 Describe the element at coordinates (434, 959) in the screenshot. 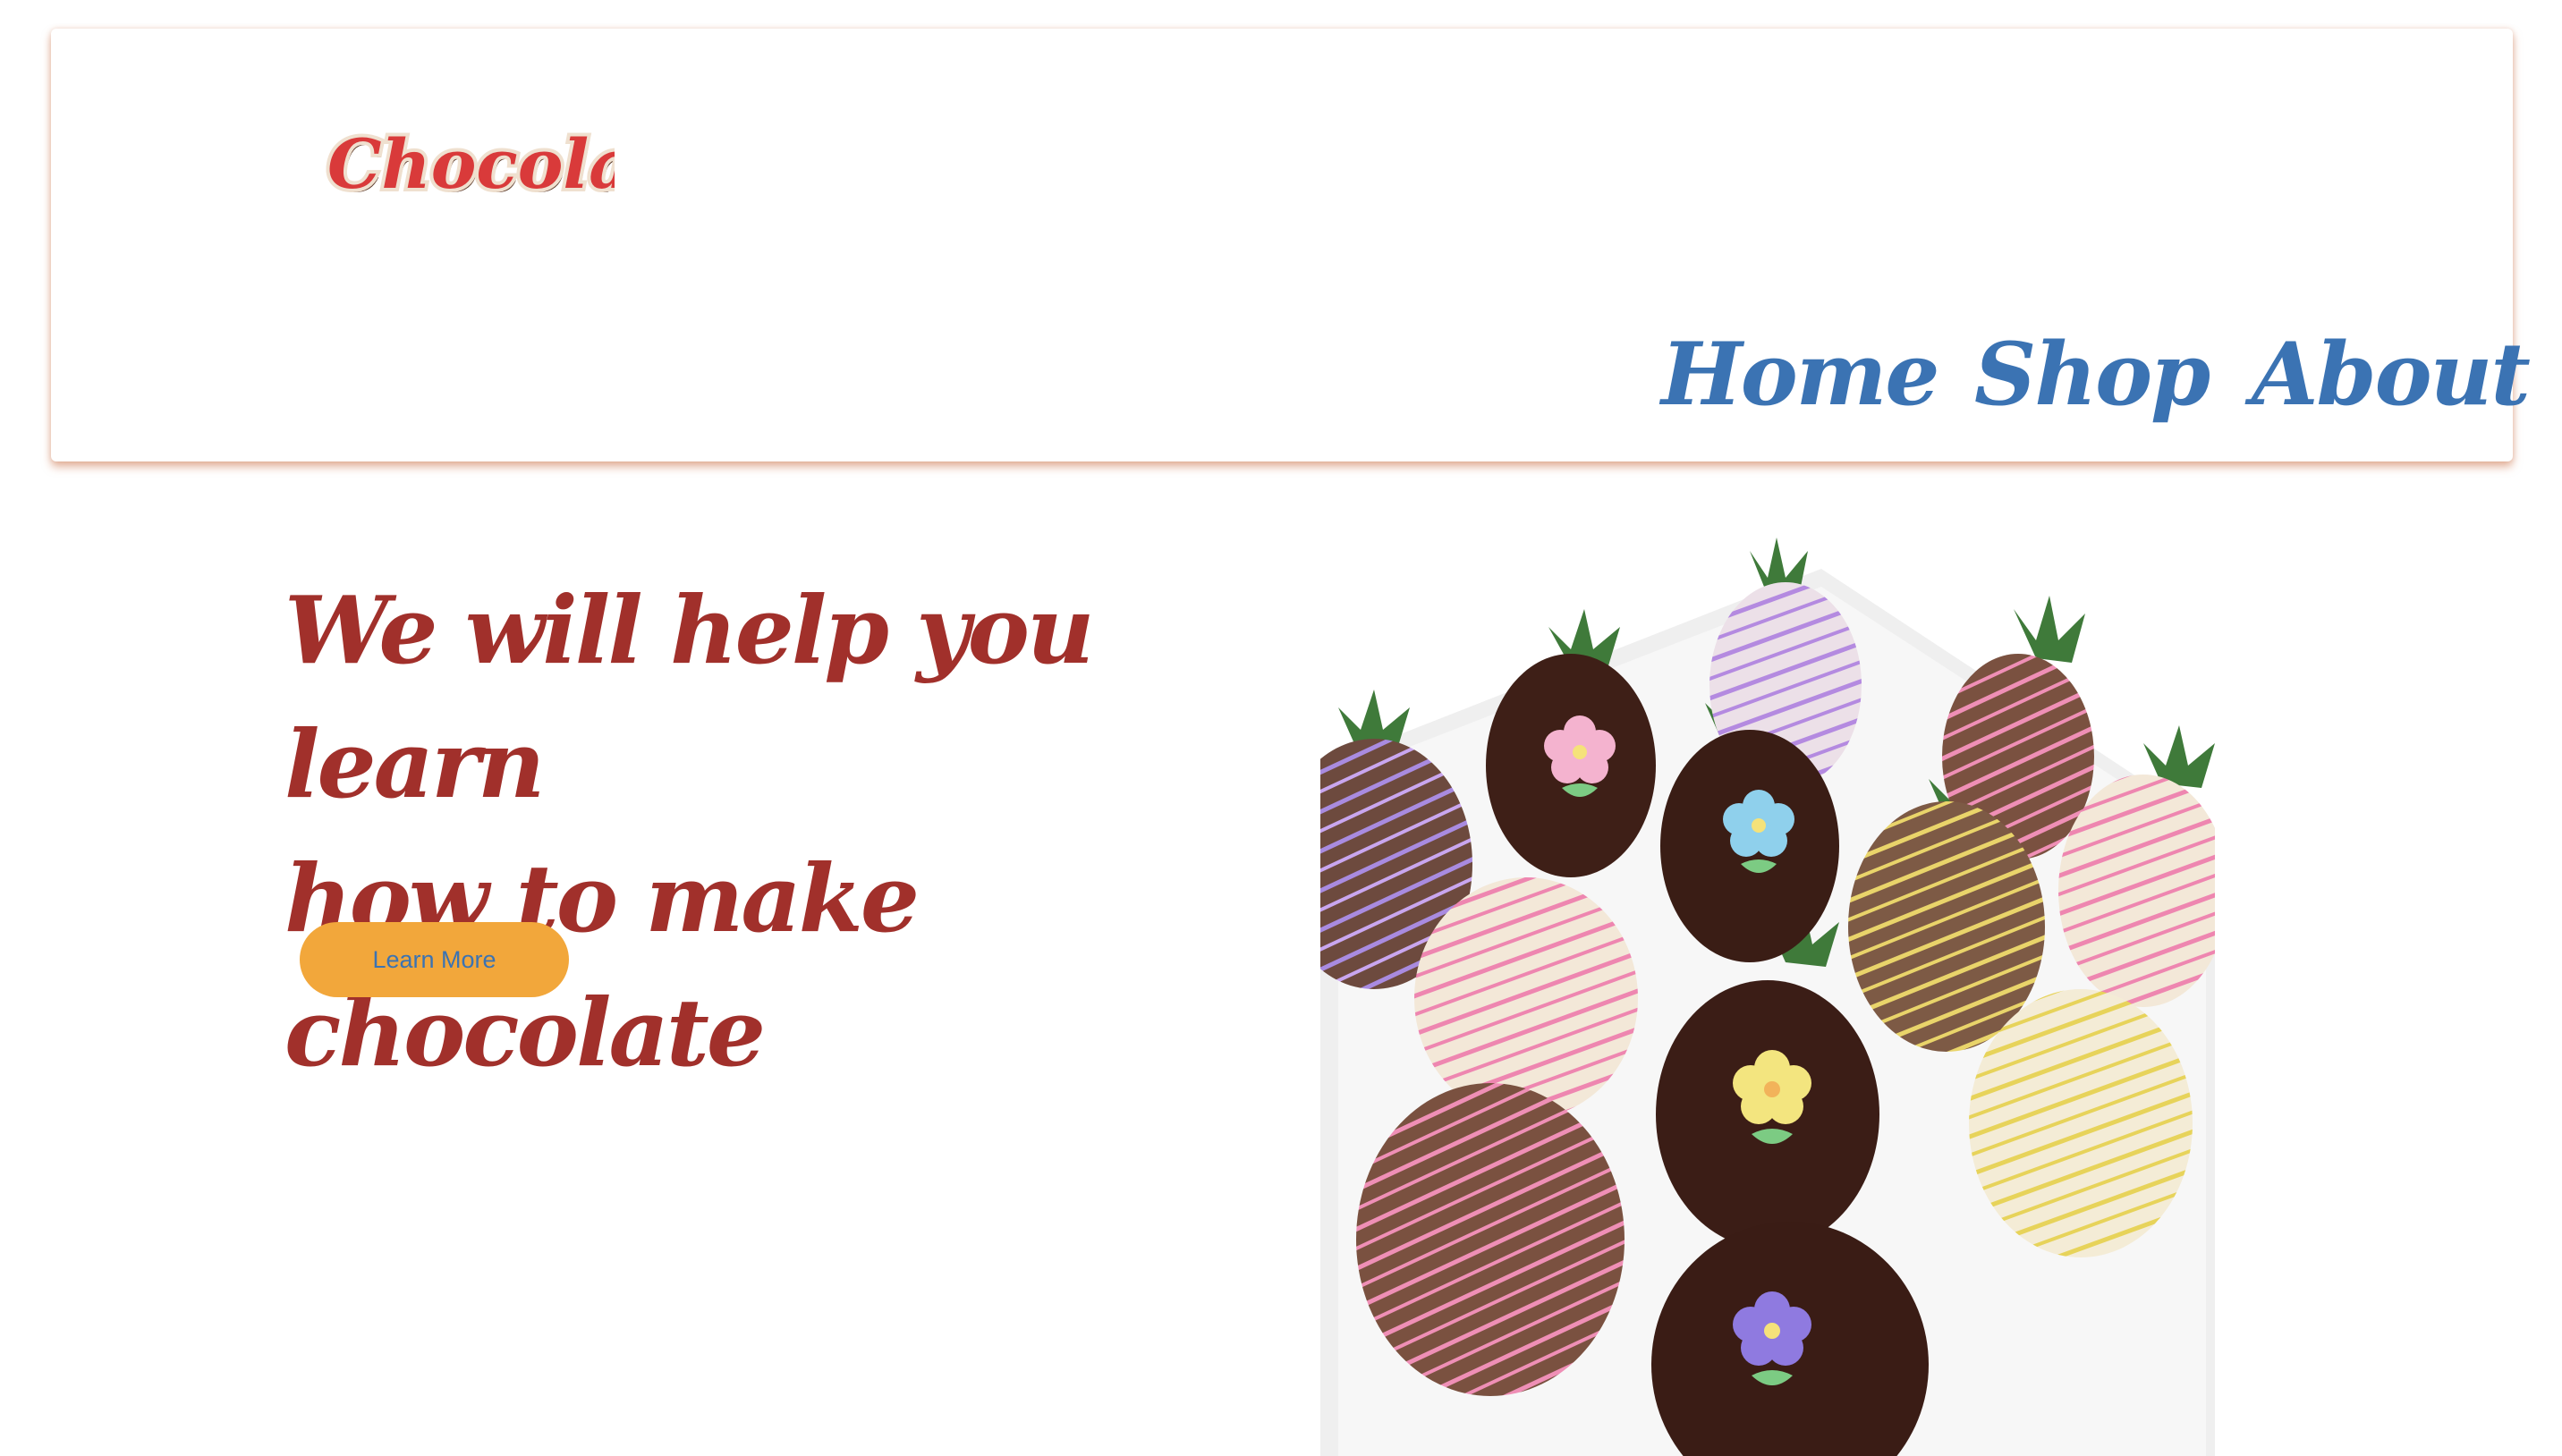

I see `learn-more-button: Learn More` at that location.